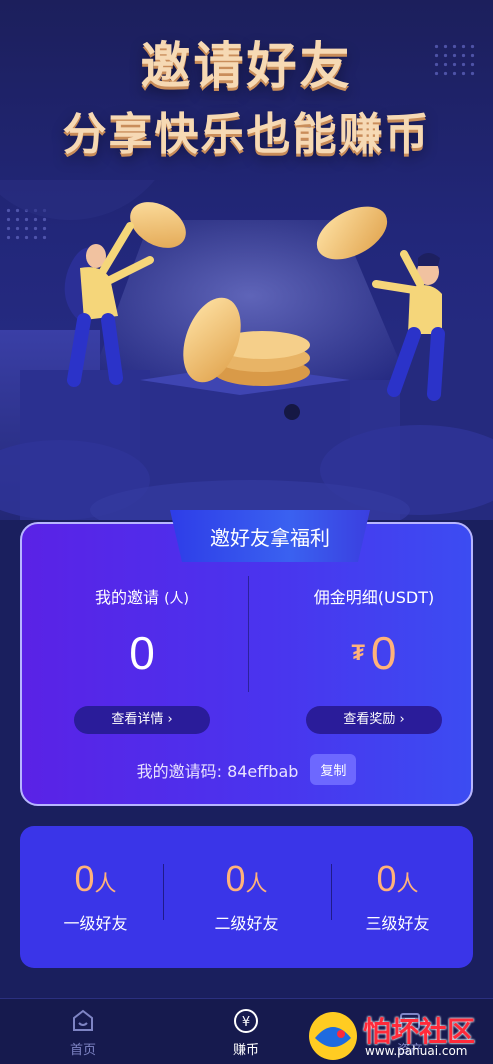 Image resolution: width=493 pixels, height=1064 pixels. Describe the element at coordinates (105, 883) in the screenshot. I see `level1-unit: 人` at that location.